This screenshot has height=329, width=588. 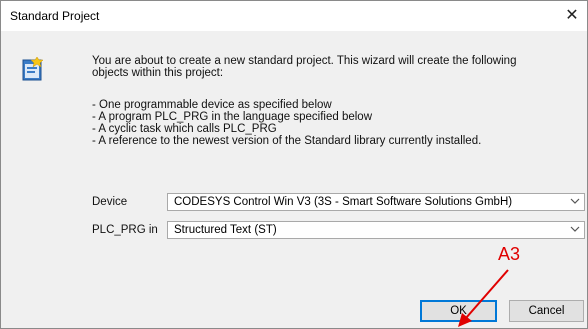 What do you see at coordinates (225, 230) in the screenshot?
I see `plc-prg-language-value: Structured Text (ST)` at bounding box center [225, 230].